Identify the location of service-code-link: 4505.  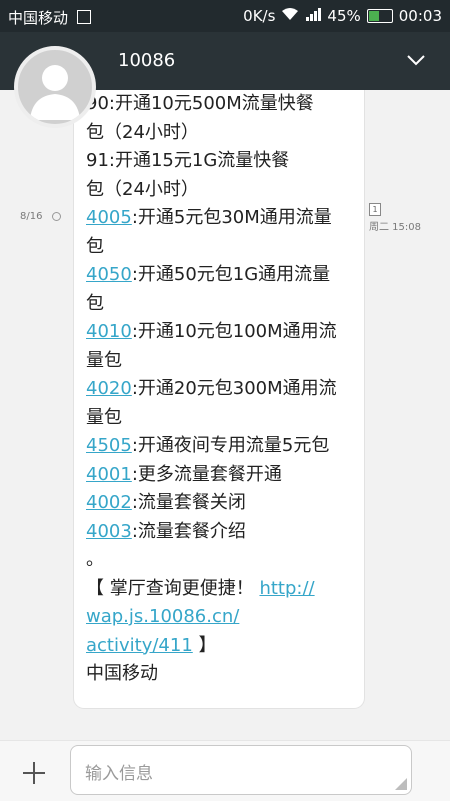
(109, 445).